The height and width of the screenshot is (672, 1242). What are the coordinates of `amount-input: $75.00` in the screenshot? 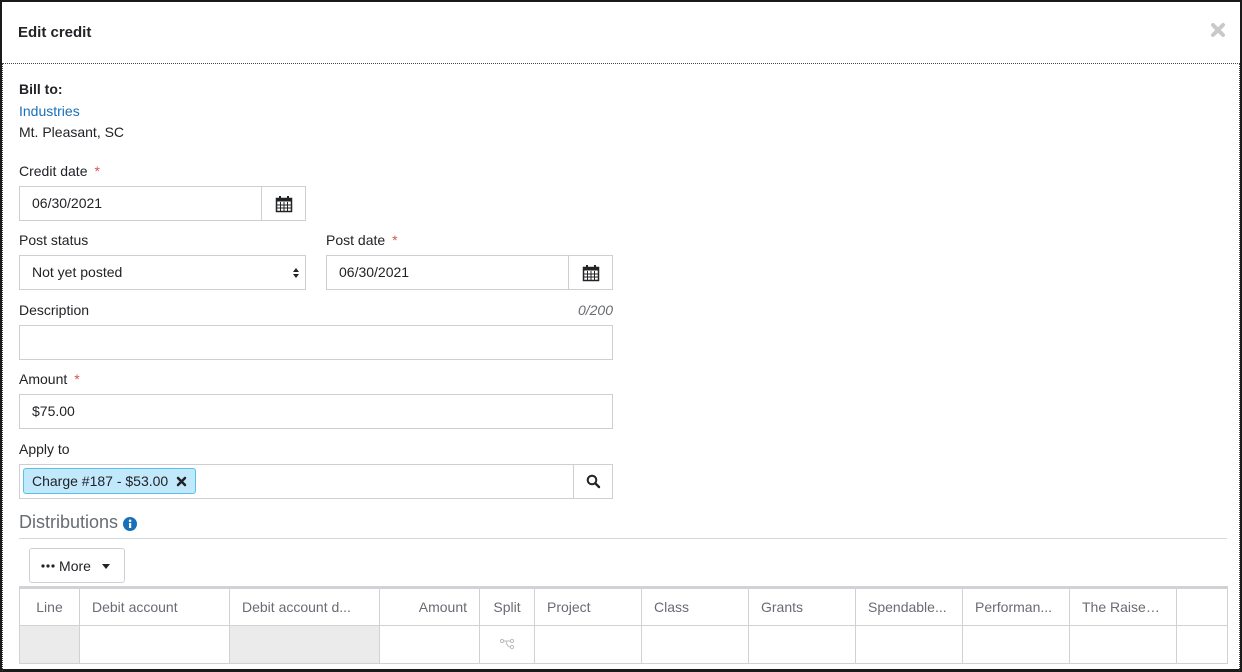 It's located at (316, 411).